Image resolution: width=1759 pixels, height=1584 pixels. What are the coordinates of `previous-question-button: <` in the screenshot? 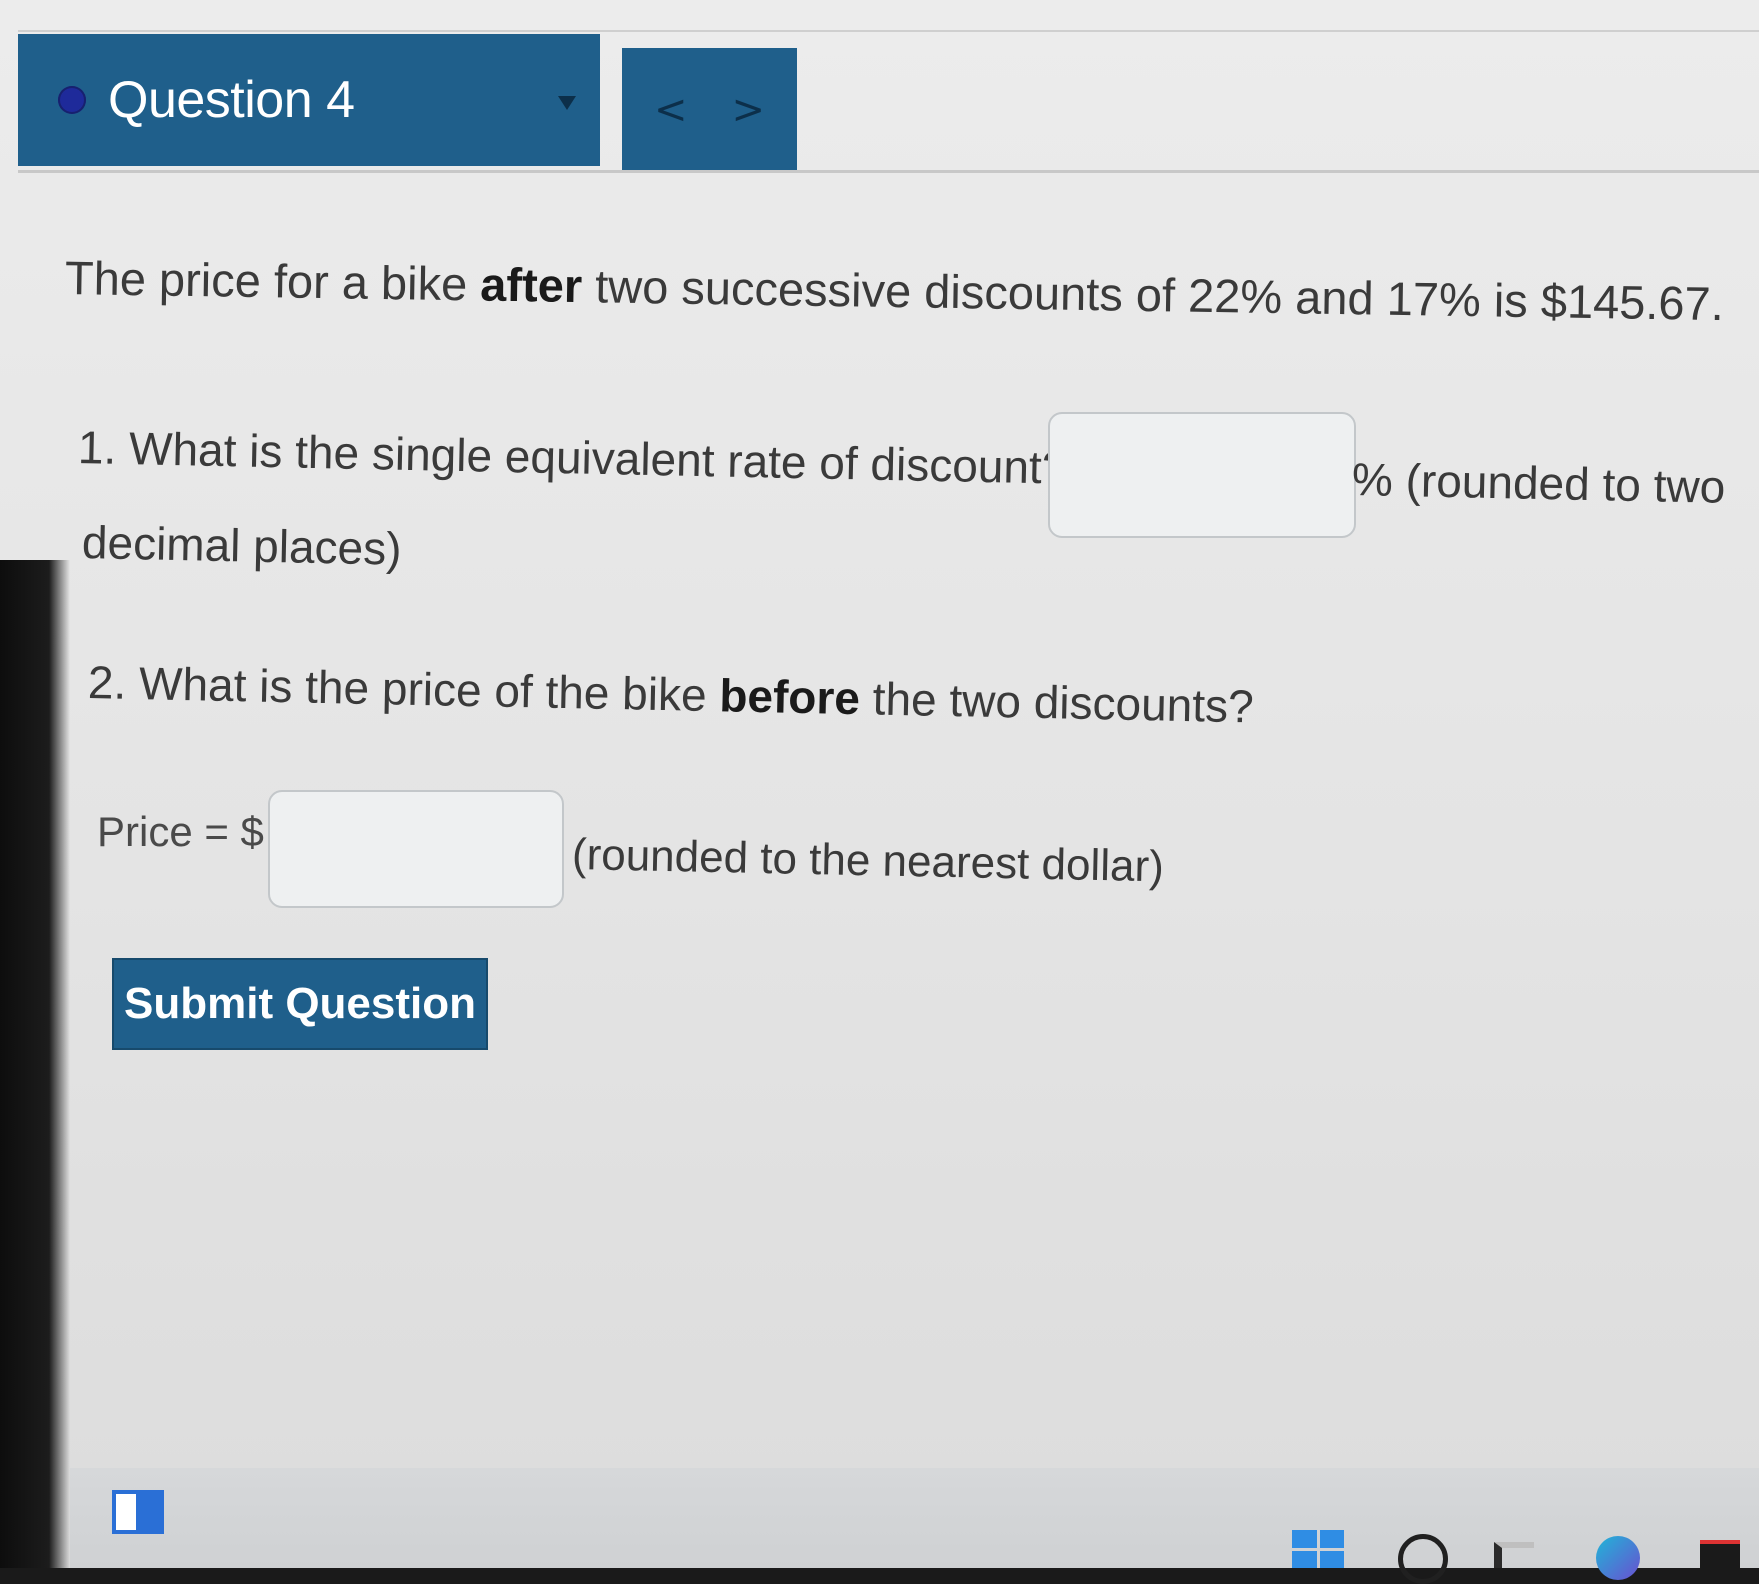 It's located at (671, 110).